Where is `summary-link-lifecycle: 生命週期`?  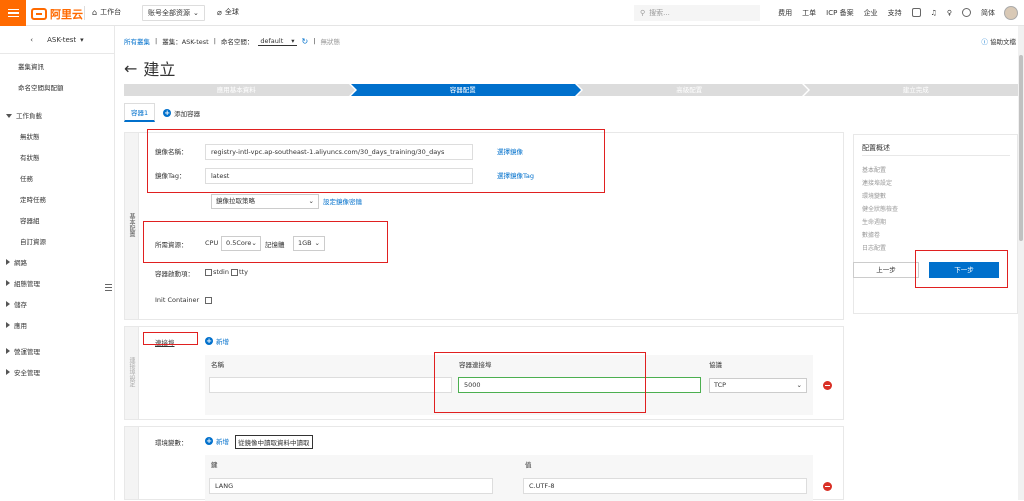 summary-link-lifecycle: 生命週期 is located at coordinates (874, 221).